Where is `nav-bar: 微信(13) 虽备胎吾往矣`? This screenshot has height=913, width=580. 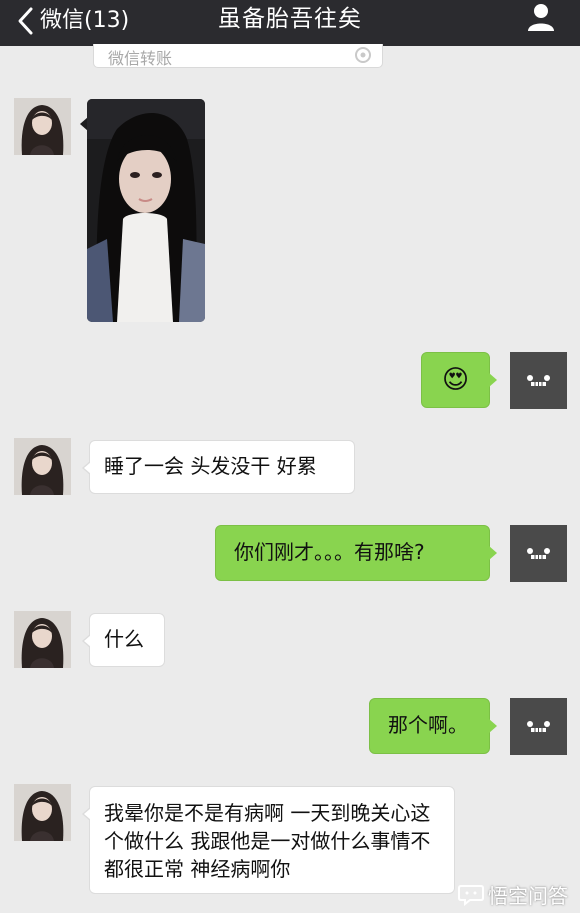 nav-bar: 微信(13) 虽备胎吾往矣 is located at coordinates (290, 23).